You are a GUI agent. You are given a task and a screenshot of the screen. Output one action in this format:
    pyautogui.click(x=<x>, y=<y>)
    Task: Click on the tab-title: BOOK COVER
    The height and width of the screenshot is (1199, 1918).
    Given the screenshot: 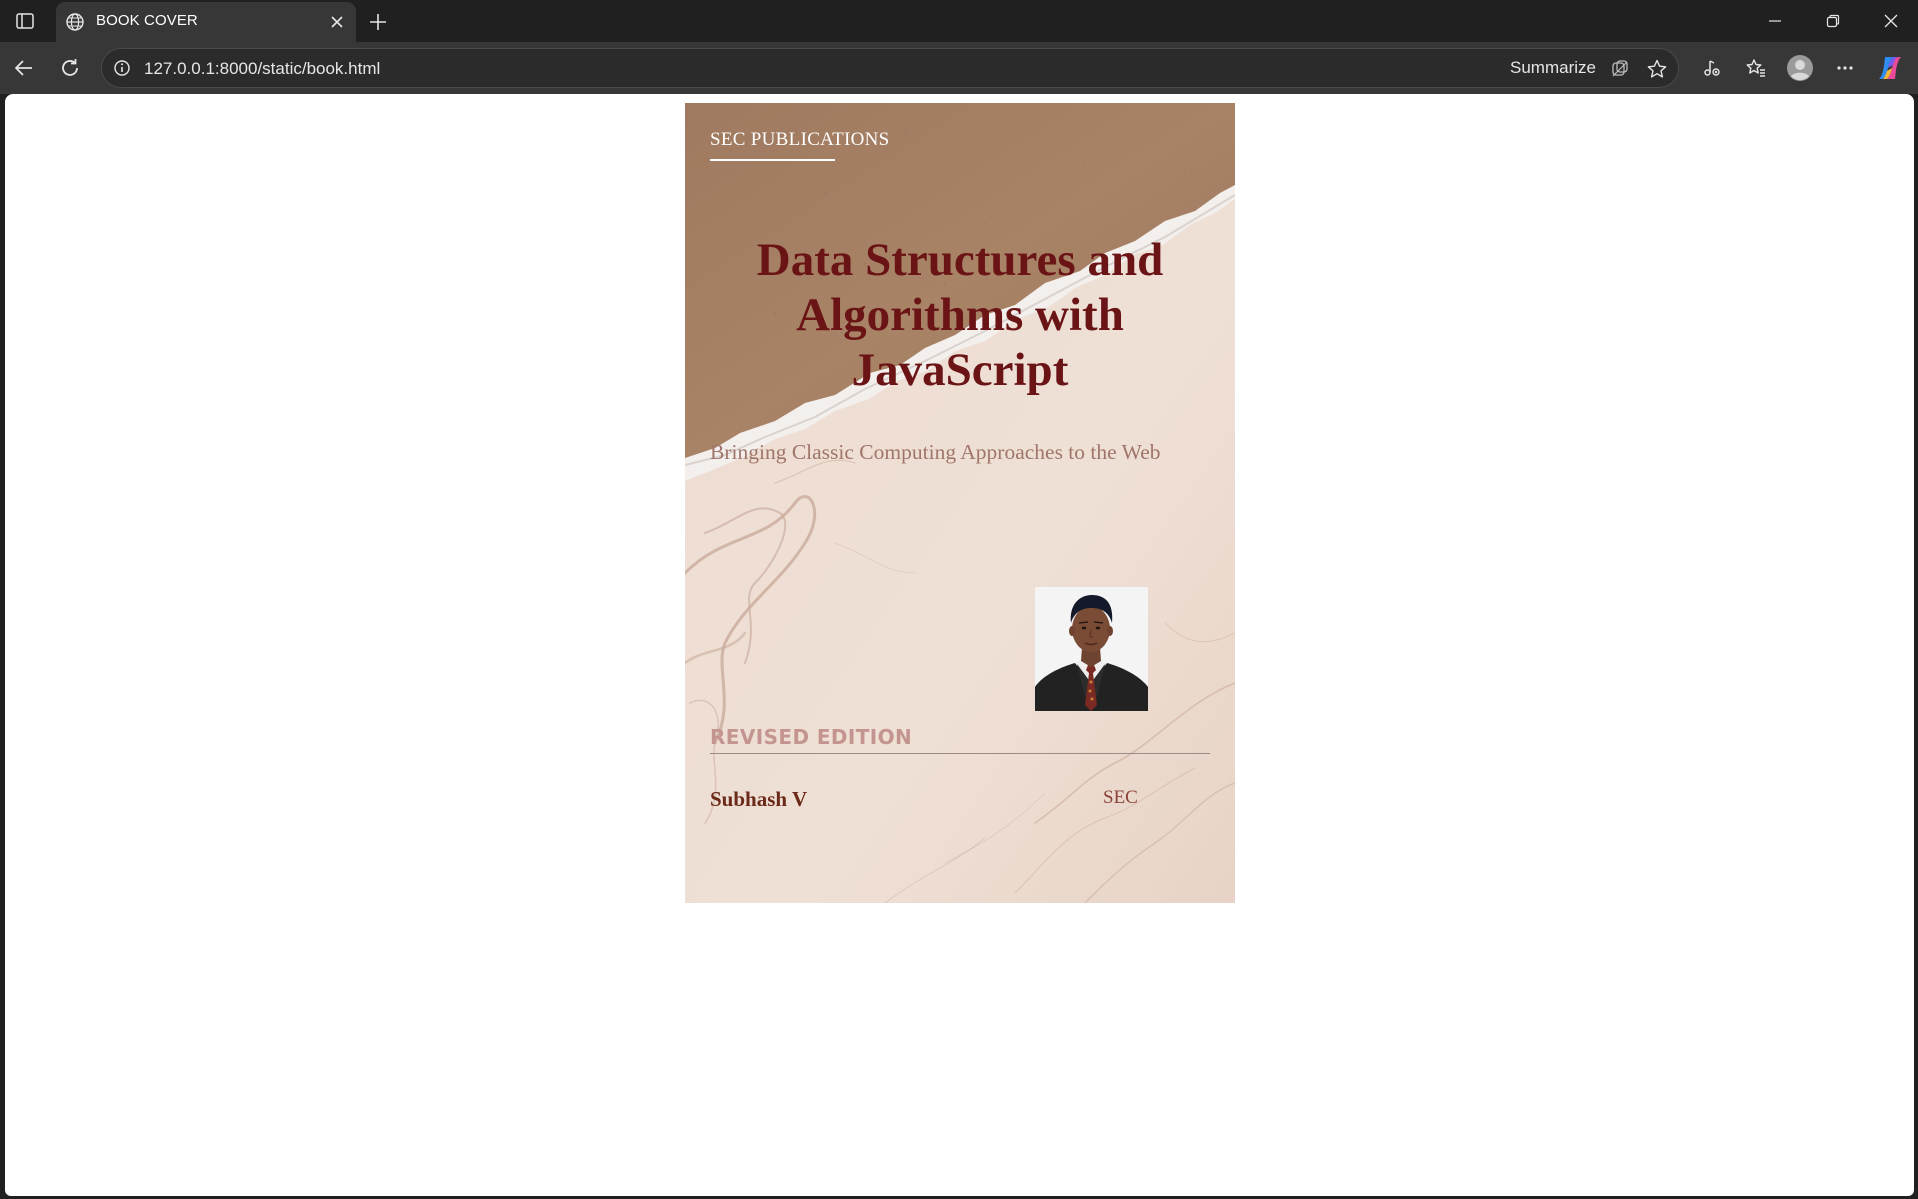 What is the action you would take?
    pyautogui.click(x=147, y=20)
    